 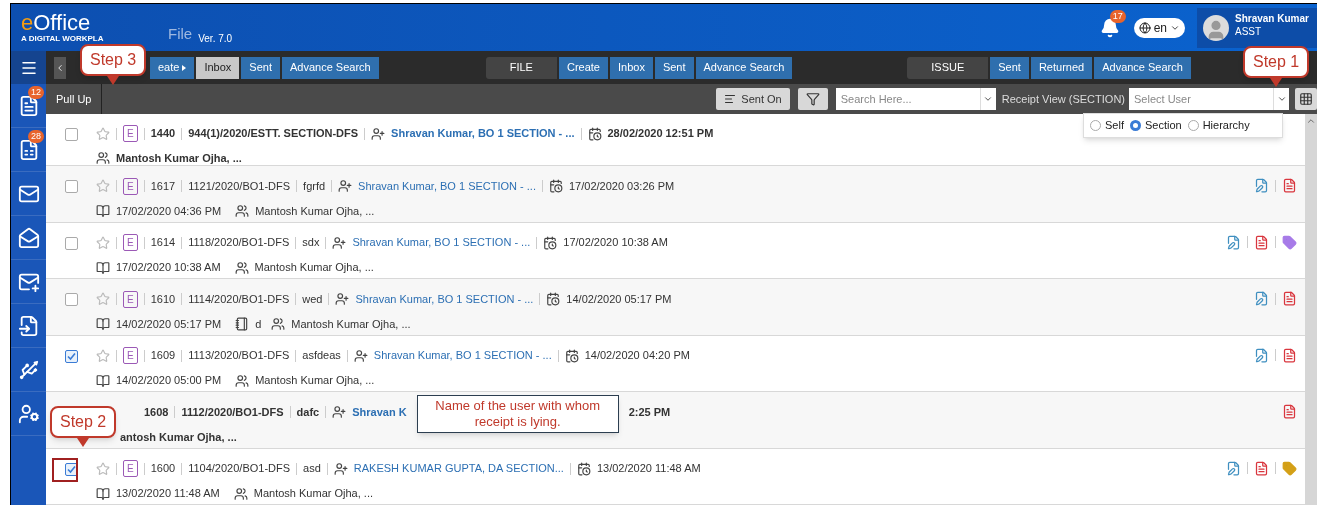 What do you see at coordinates (28, 67) in the screenshot?
I see `menu-button` at bounding box center [28, 67].